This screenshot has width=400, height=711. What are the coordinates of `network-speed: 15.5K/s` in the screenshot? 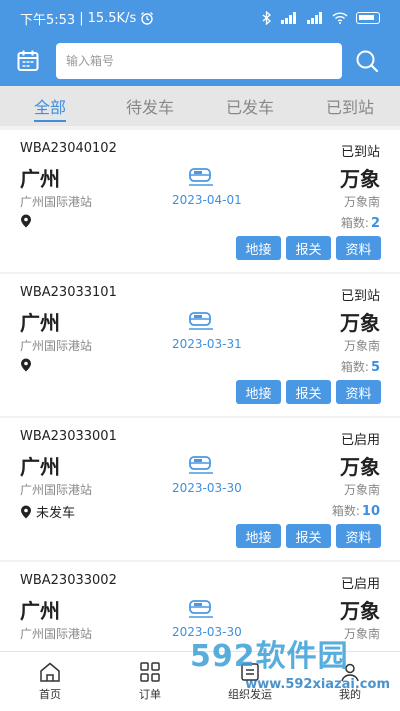 It's located at (112, 18).